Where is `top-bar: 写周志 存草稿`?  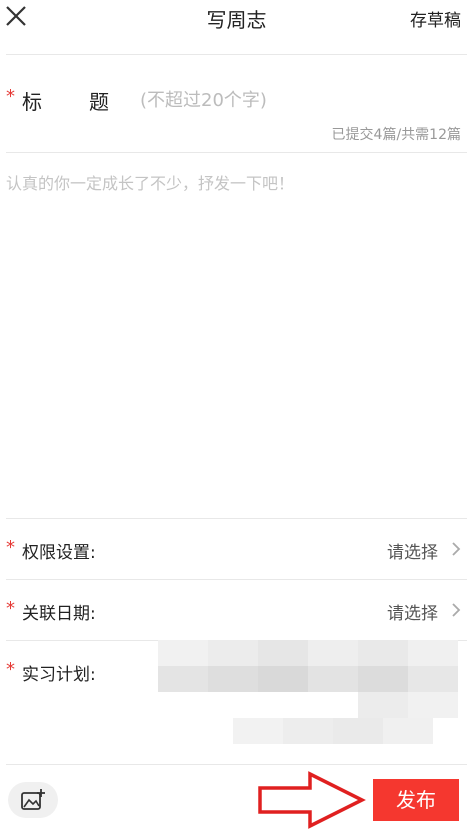 top-bar: 写周志 存草稿 is located at coordinates (236, 20).